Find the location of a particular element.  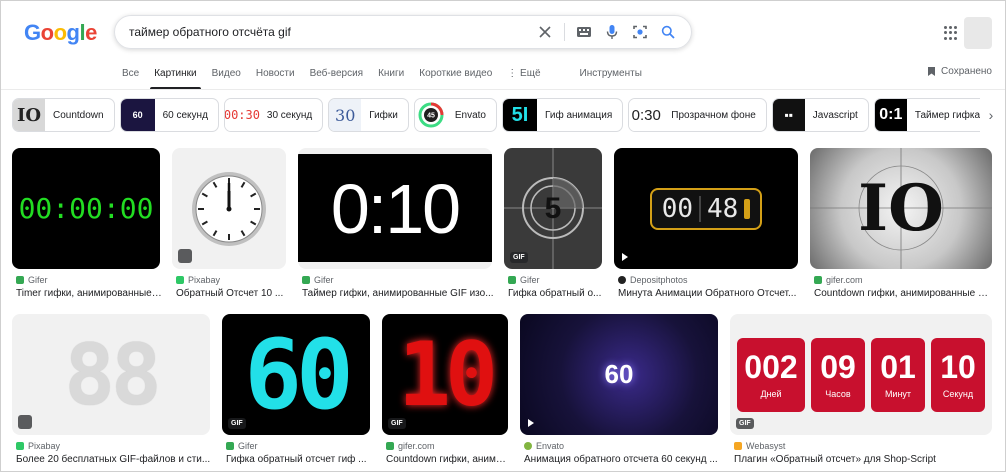

chip-timer-gif-reverse: 0:1 Таймер гифка обрат is located at coordinates (926, 115).